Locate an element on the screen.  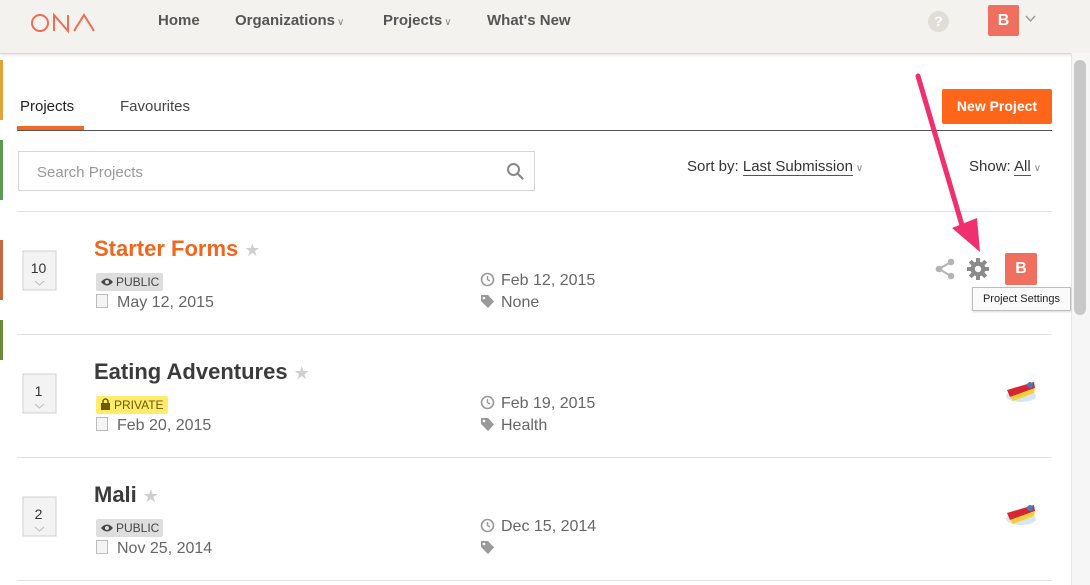
user-menu-avatar: B is located at coordinates (1003, 20).